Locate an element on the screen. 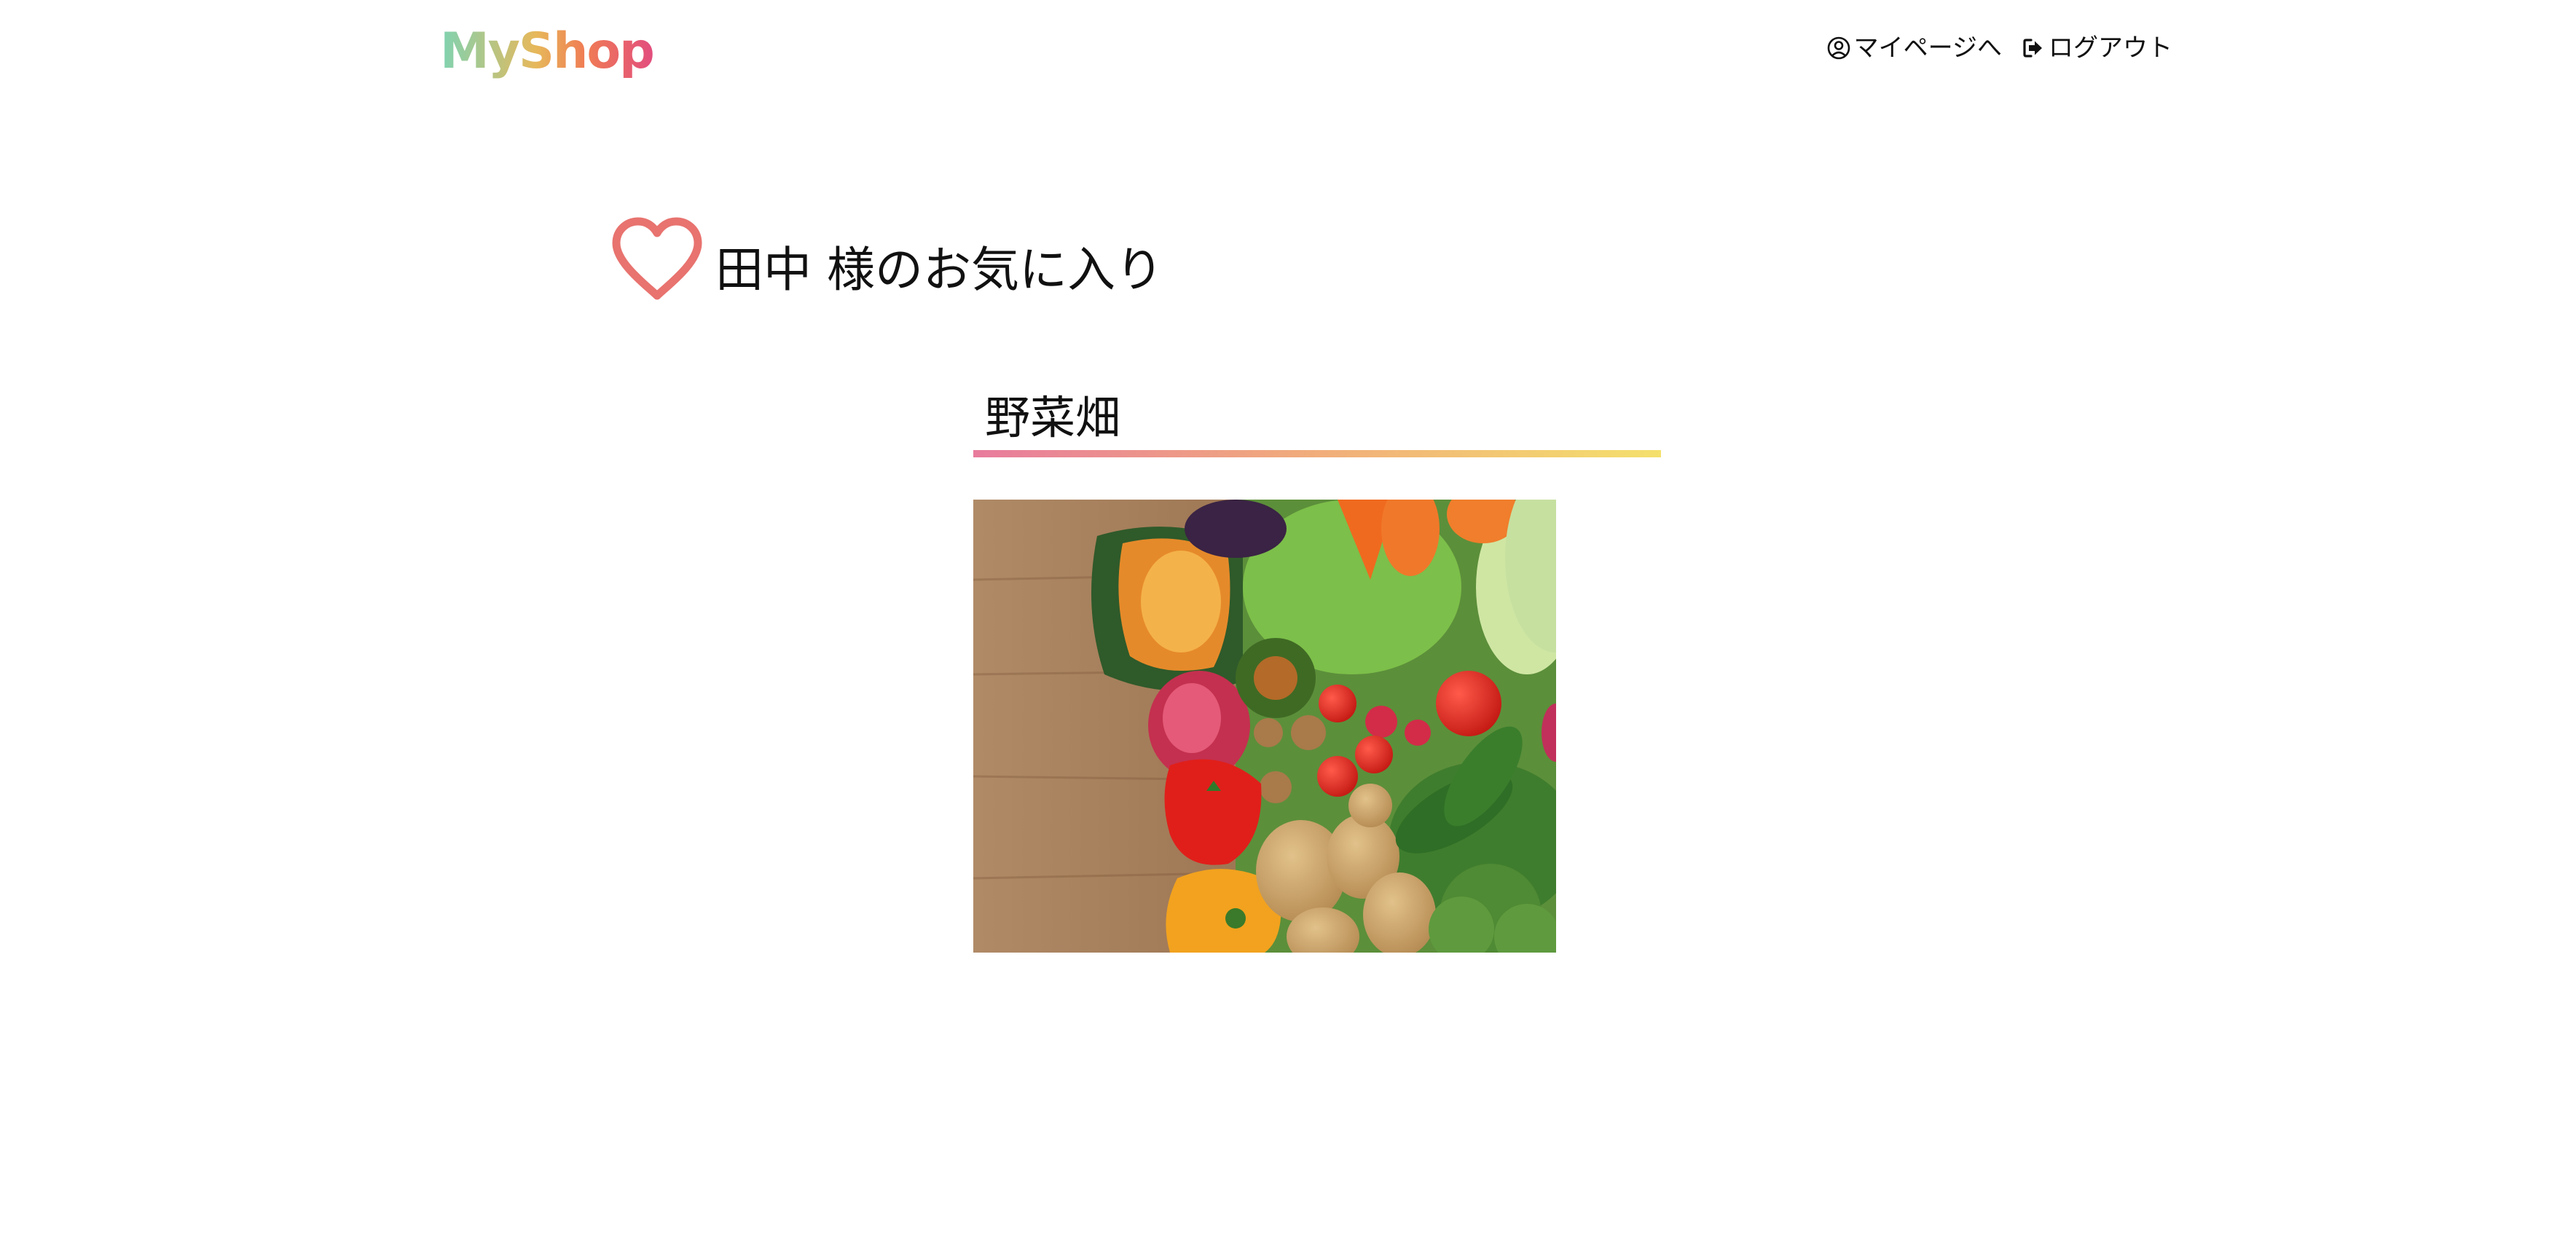  heart-outline-icon is located at coordinates (657, 259).